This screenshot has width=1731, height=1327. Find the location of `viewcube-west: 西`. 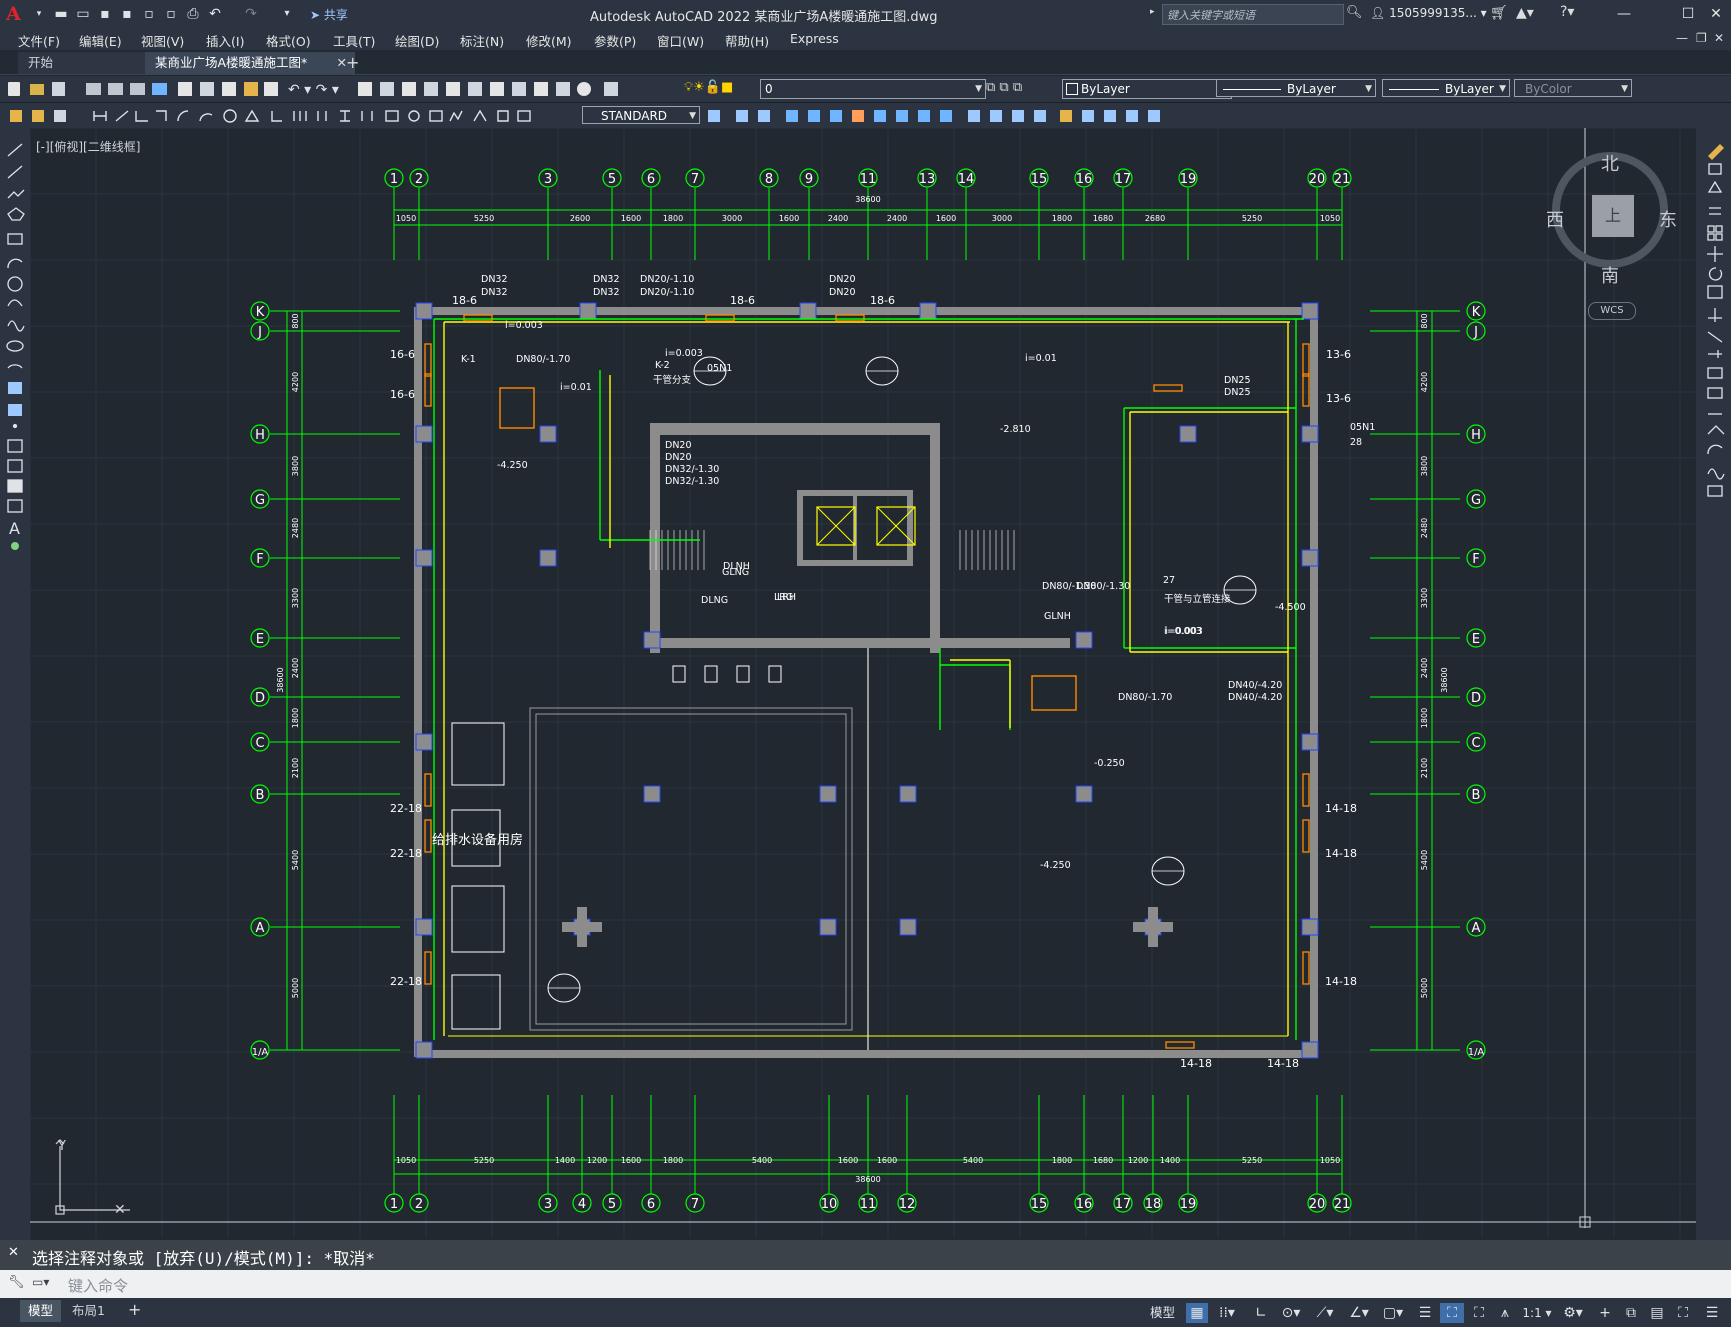

viewcube-west: 西 is located at coordinates (1555, 219).